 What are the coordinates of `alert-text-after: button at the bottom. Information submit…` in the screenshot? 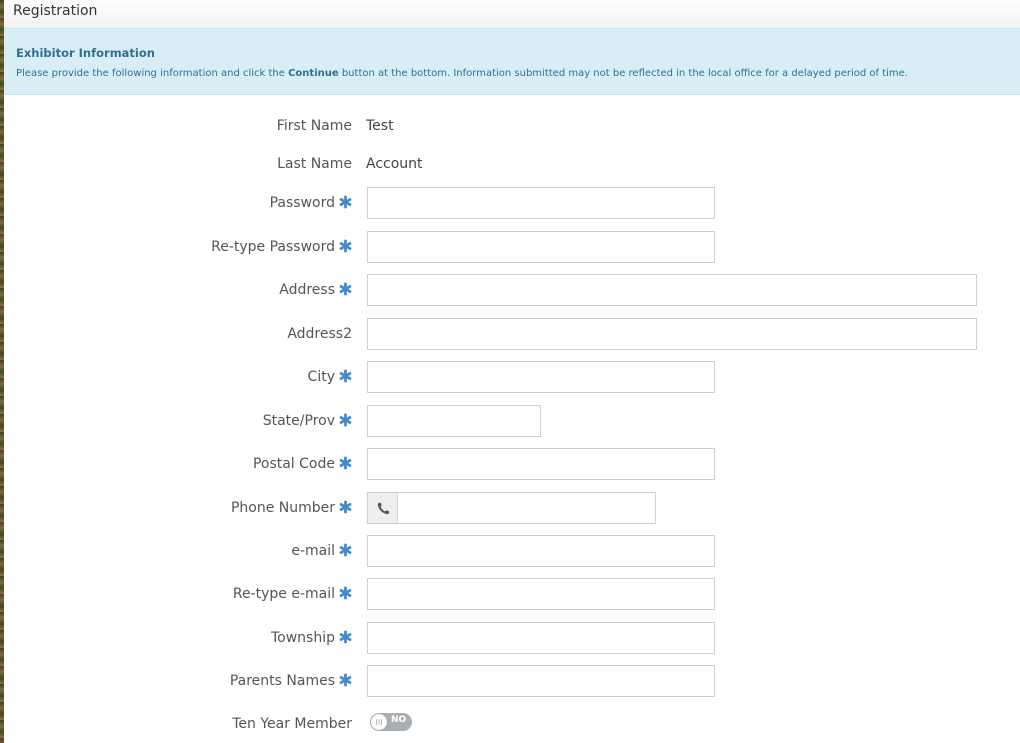 It's located at (623, 73).